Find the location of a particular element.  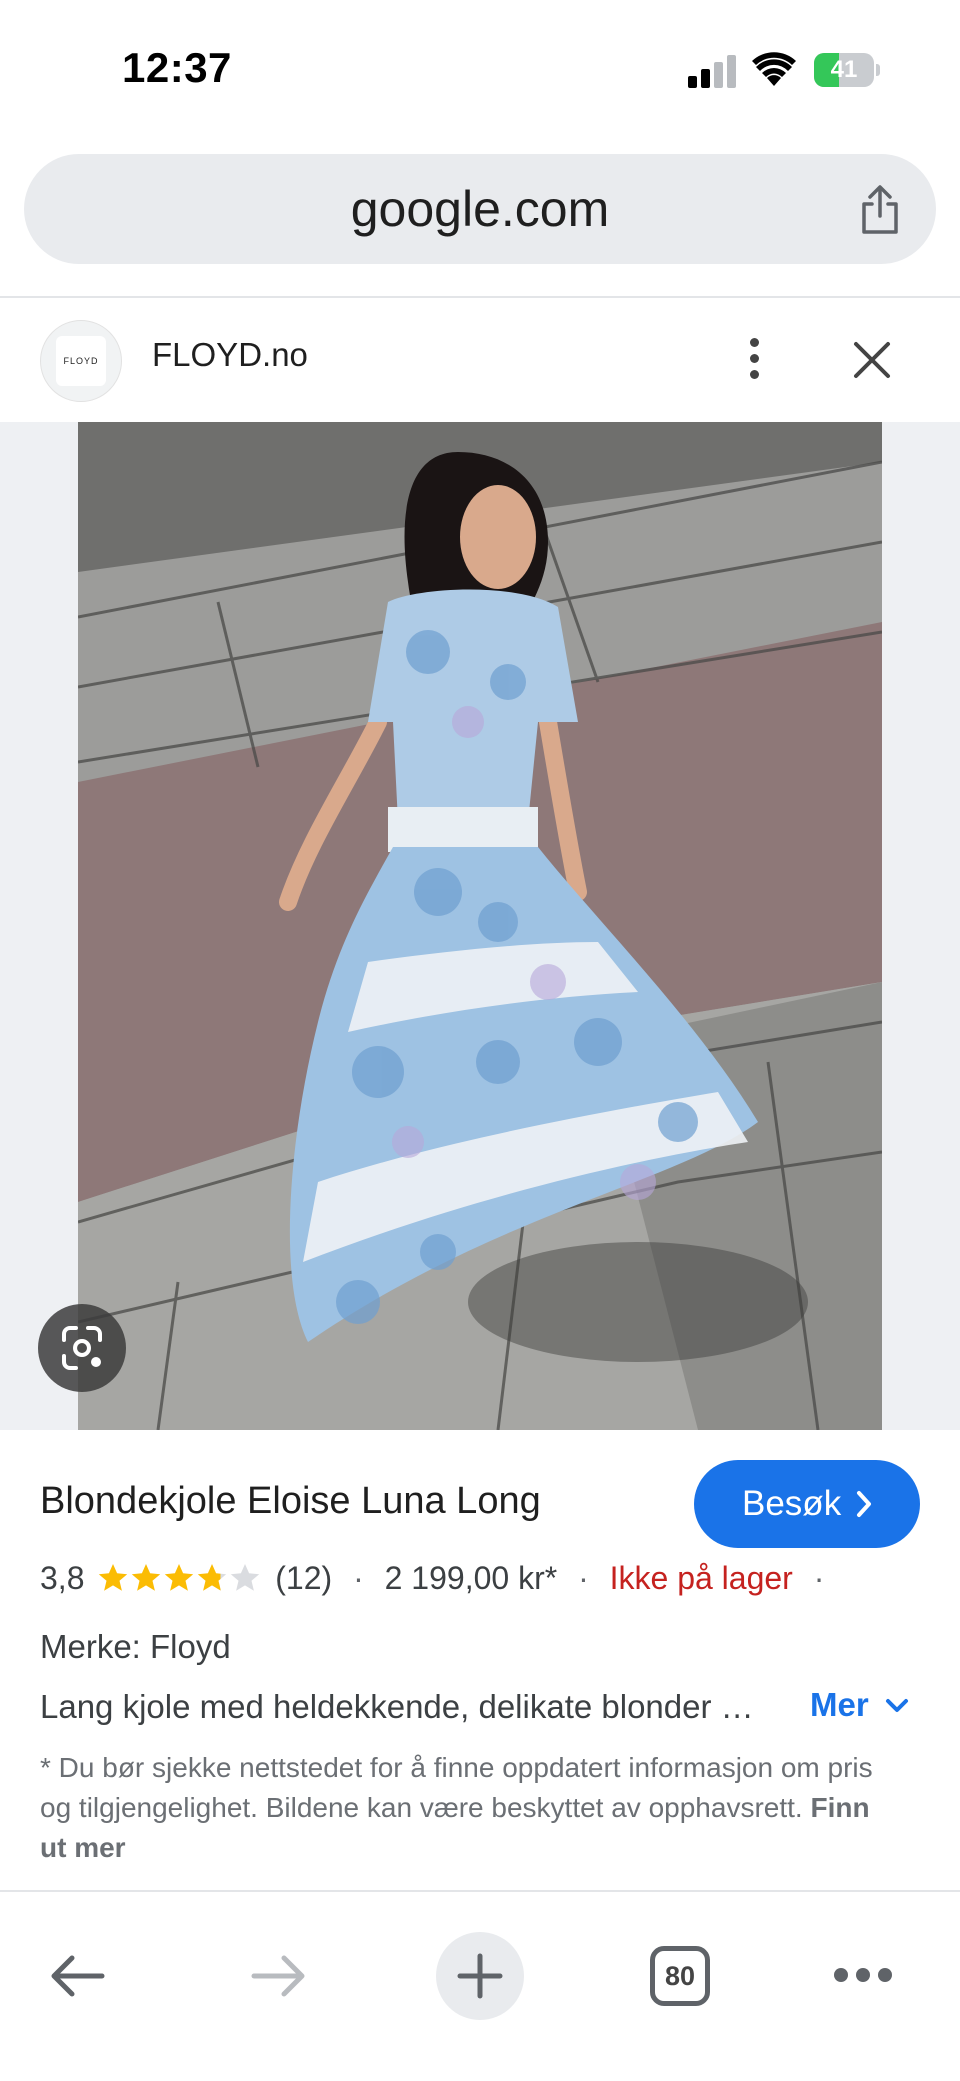

site-logo: FLOYD is located at coordinates (81, 361).